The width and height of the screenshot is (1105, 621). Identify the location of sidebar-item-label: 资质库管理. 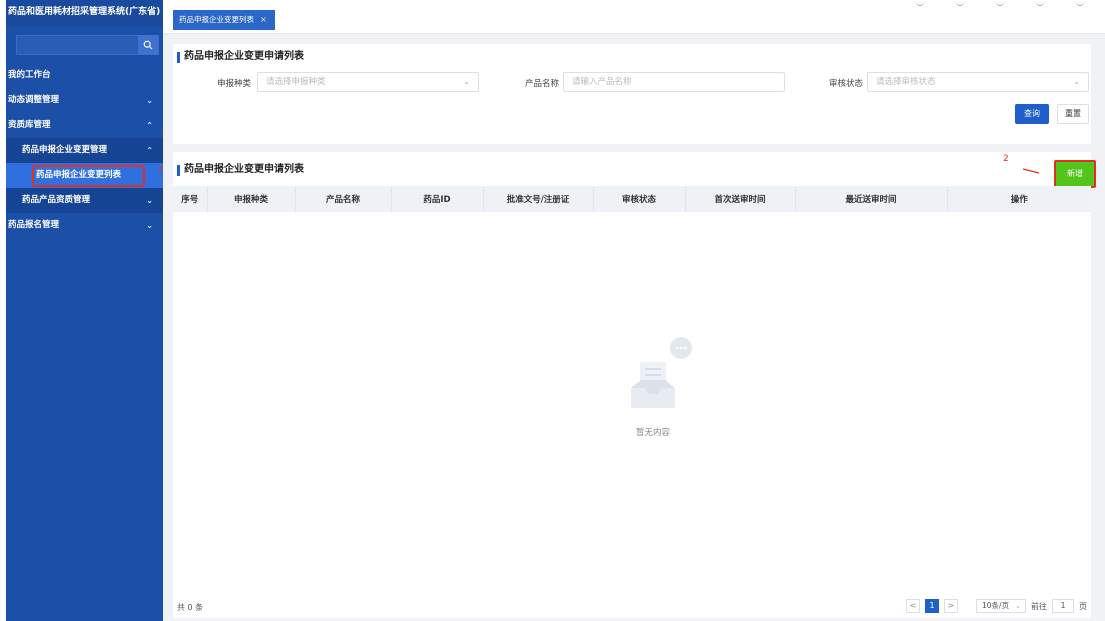
(29, 125).